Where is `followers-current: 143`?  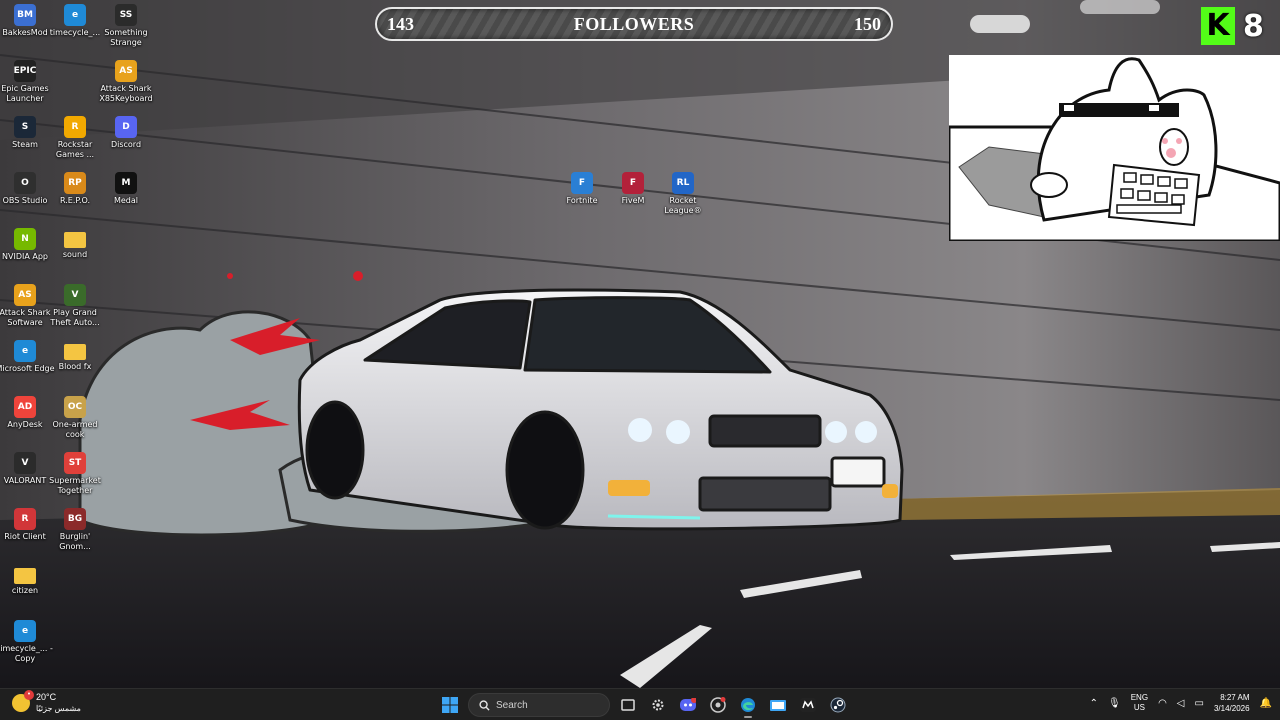
followers-current: 143 is located at coordinates (400, 23).